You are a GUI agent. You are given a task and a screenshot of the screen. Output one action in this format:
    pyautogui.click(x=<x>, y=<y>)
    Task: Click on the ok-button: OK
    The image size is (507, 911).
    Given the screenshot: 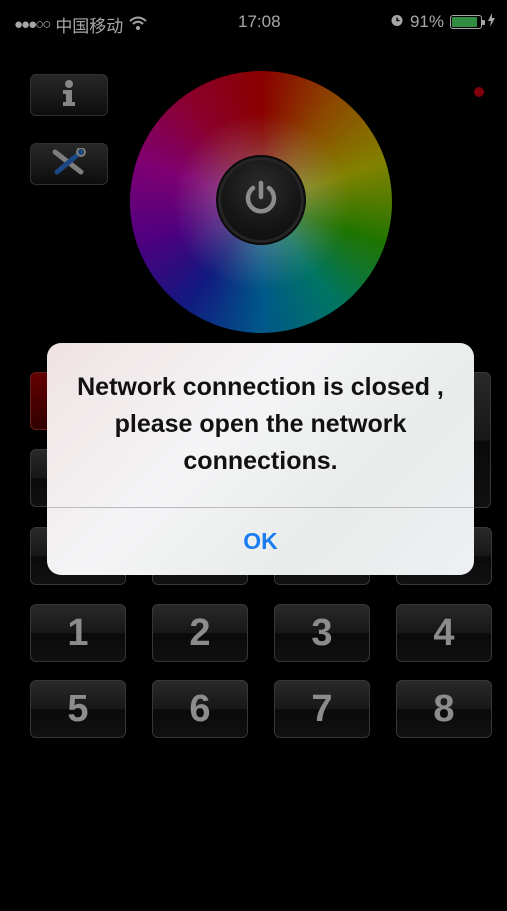 What is the action you would take?
    pyautogui.click(x=260, y=541)
    